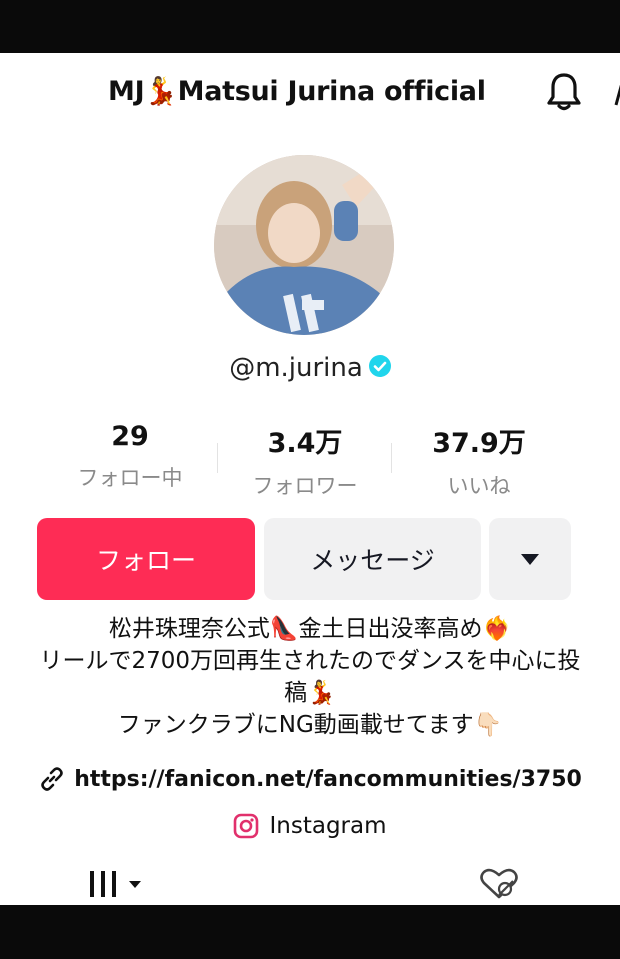  Describe the element at coordinates (246, 826) in the screenshot. I see `instagram-icon` at that location.